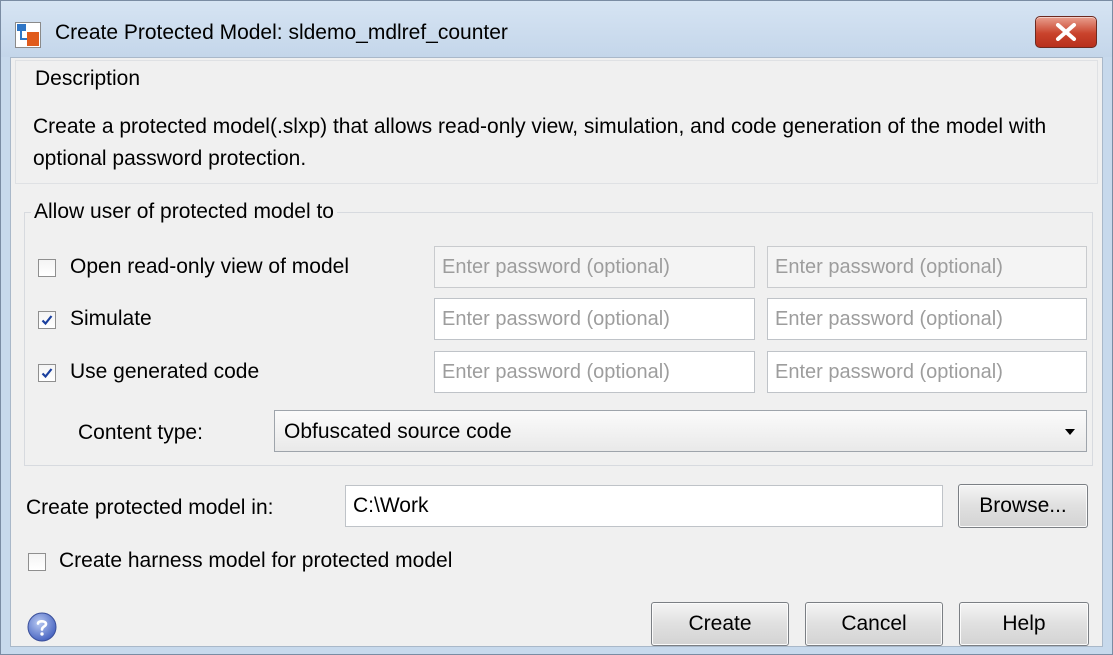  I want to click on simulate-password-input, so click(594, 319).